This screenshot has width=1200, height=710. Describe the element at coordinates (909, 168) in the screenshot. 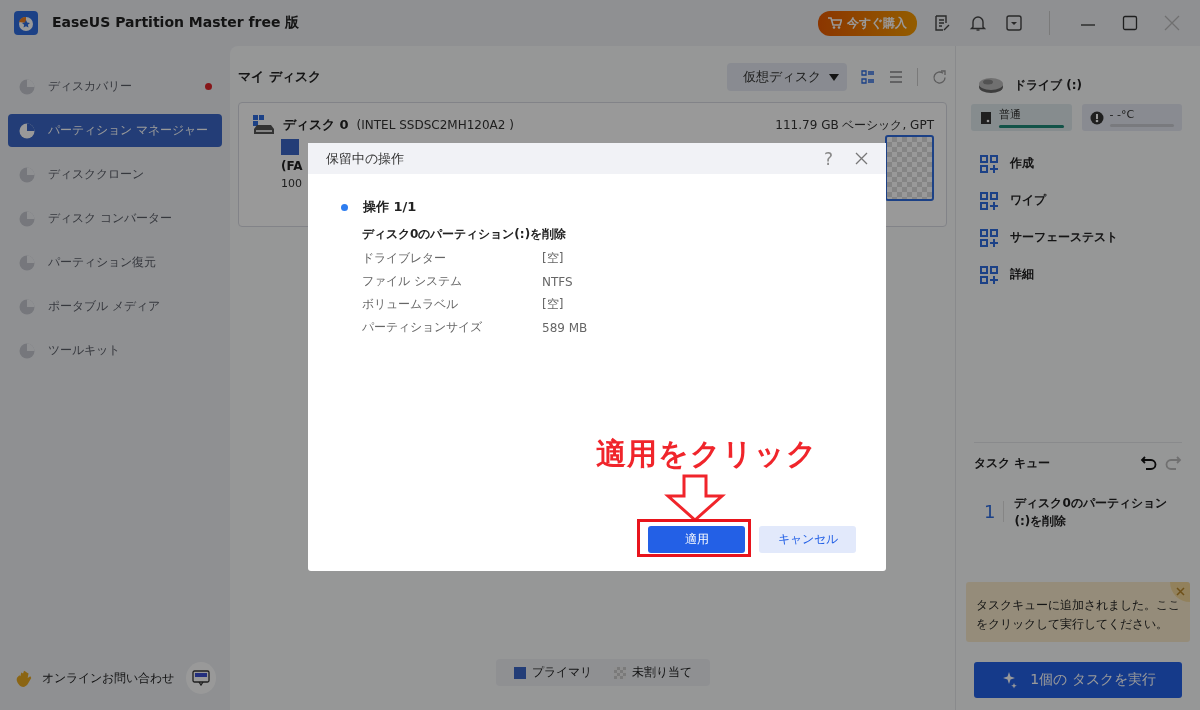

I see `unallocated-partition` at that location.